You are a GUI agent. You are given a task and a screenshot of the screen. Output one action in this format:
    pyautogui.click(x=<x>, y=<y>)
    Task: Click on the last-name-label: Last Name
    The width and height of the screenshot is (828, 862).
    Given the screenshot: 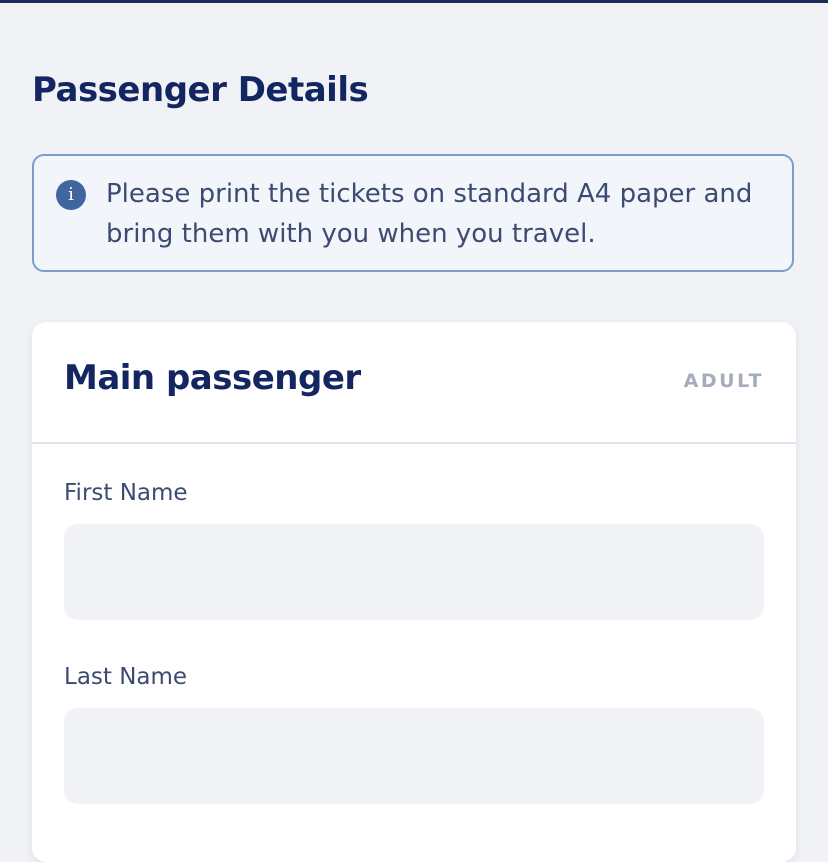 What is the action you would take?
    pyautogui.click(x=126, y=677)
    